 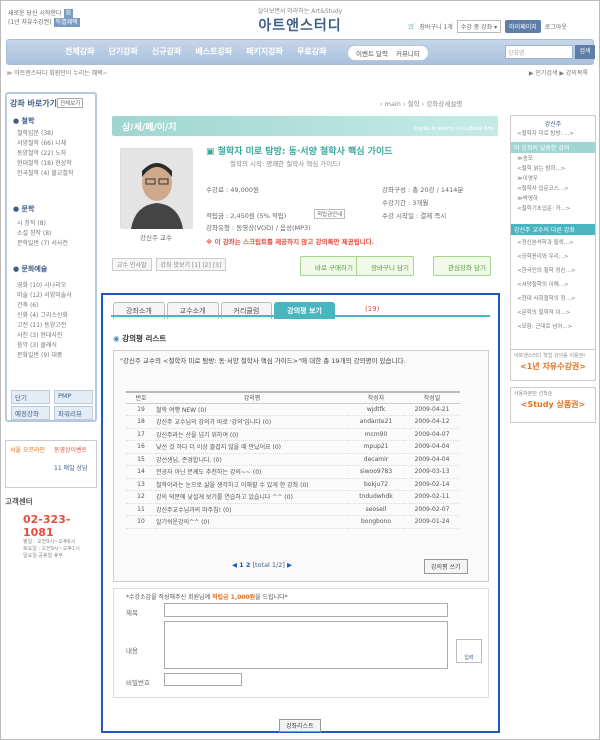 What do you see at coordinates (525, 158) in the screenshot?
I see `right-item: ≫송모` at bounding box center [525, 158].